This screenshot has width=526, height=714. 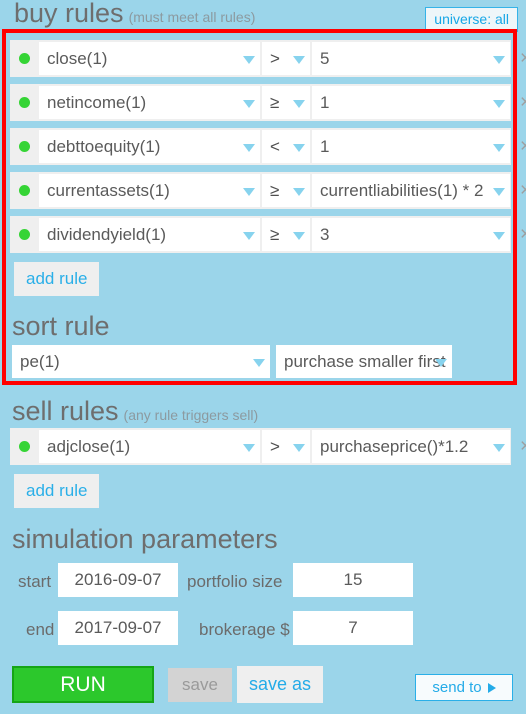 What do you see at coordinates (471, 19) in the screenshot?
I see `universe-badge: universe: all` at bounding box center [471, 19].